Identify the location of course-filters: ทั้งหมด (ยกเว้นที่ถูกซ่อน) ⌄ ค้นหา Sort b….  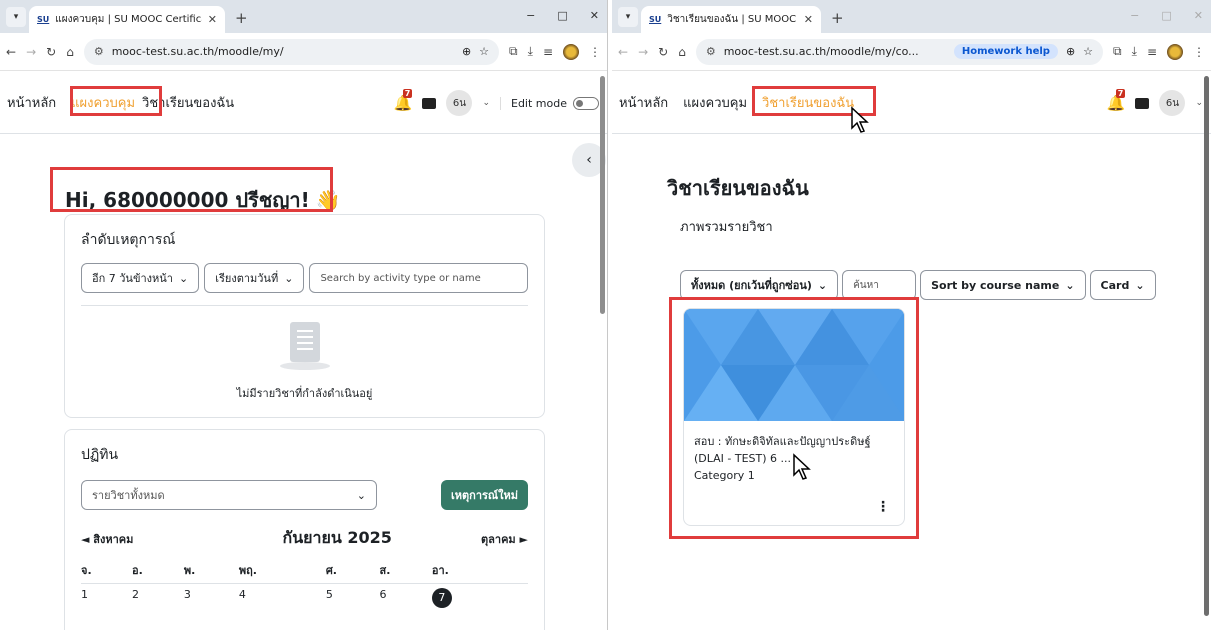
(918, 285).